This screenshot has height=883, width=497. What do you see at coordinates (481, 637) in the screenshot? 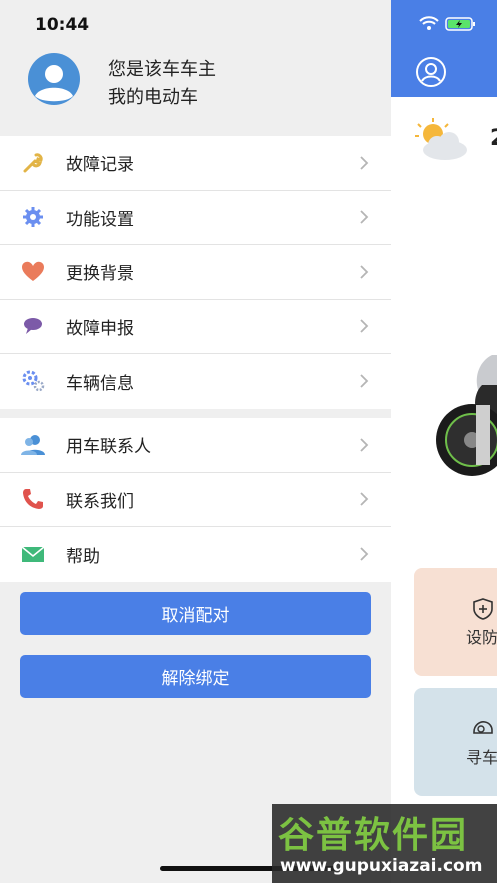
I see `arm-label: 设防` at bounding box center [481, 637].